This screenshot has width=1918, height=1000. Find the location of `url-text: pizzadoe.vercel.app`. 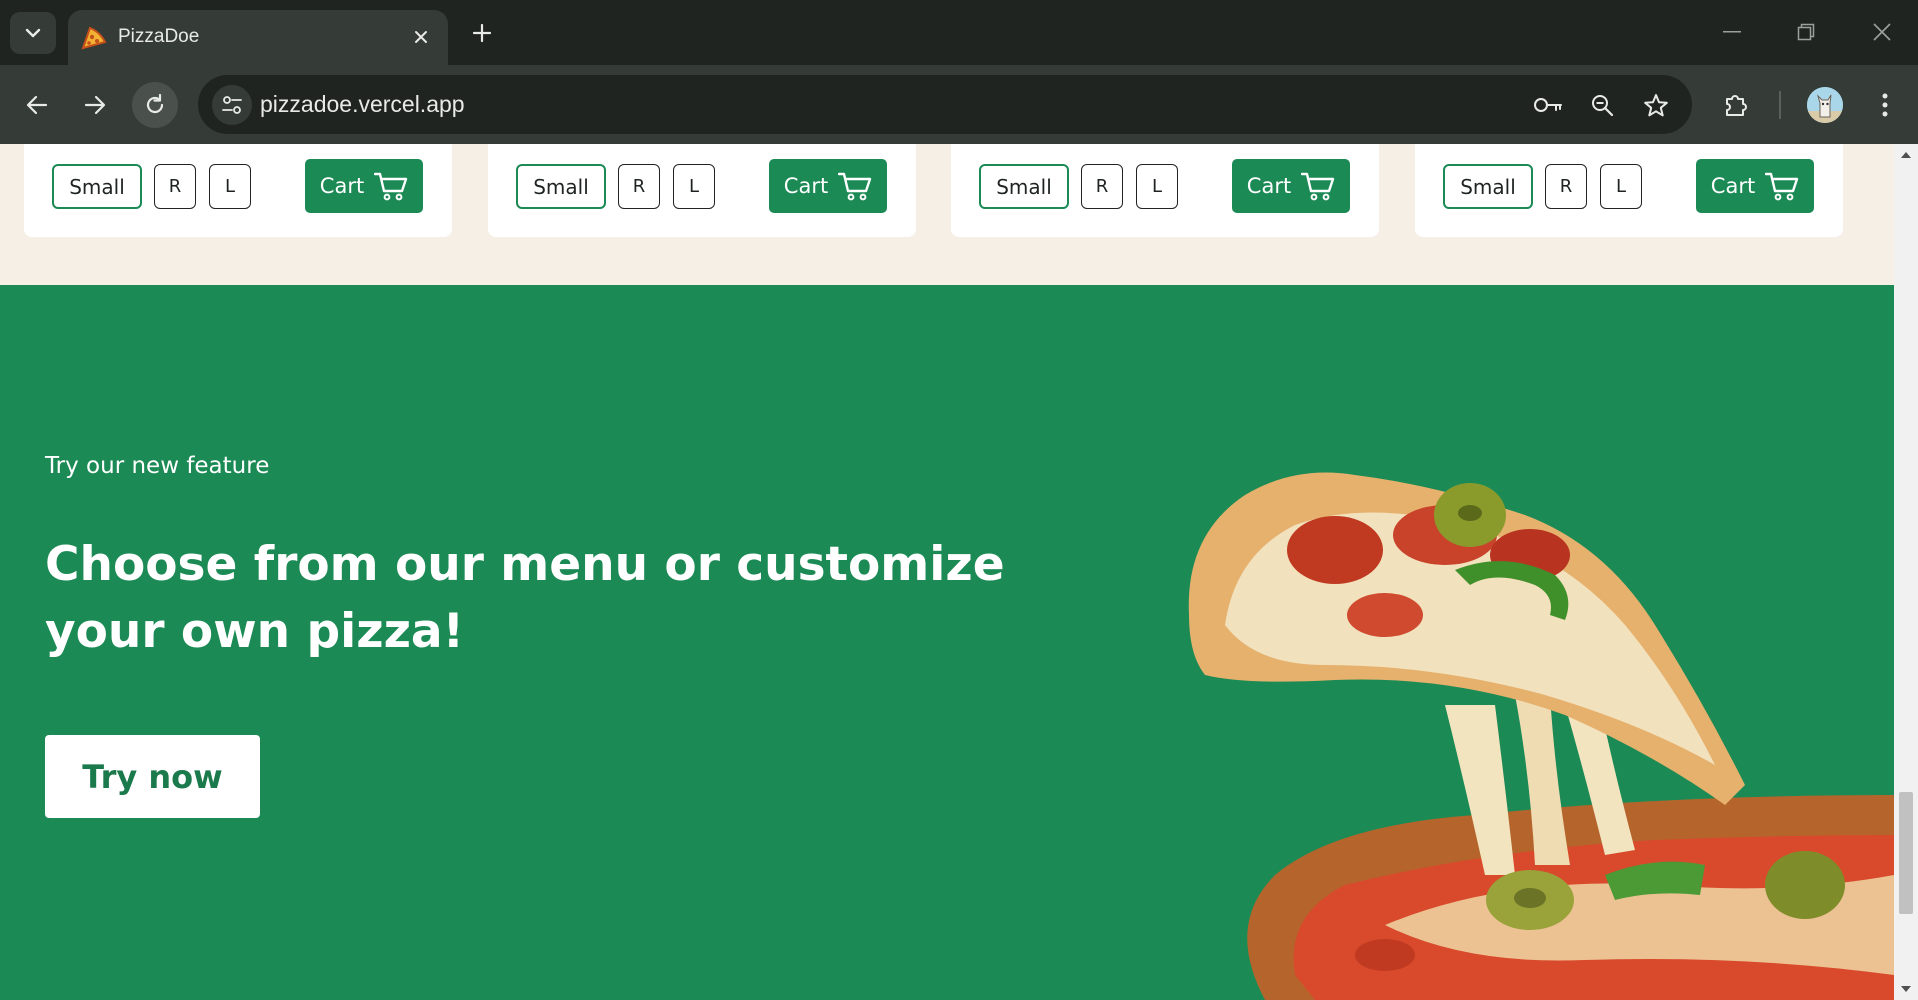

url-text: pizzadoe.vercel.app is located at coordinates (362, 104).